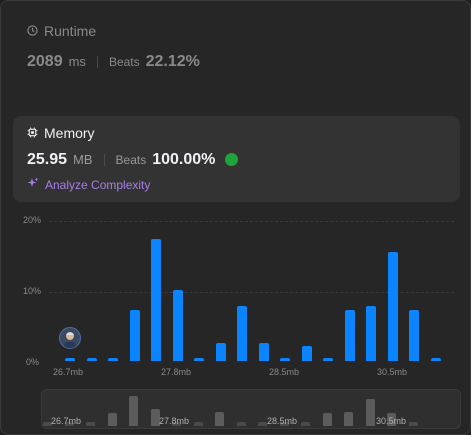  What do you see at coordinates (251, 221) in the screenshot?
I see `gridline` at bounding box center [251, 221].